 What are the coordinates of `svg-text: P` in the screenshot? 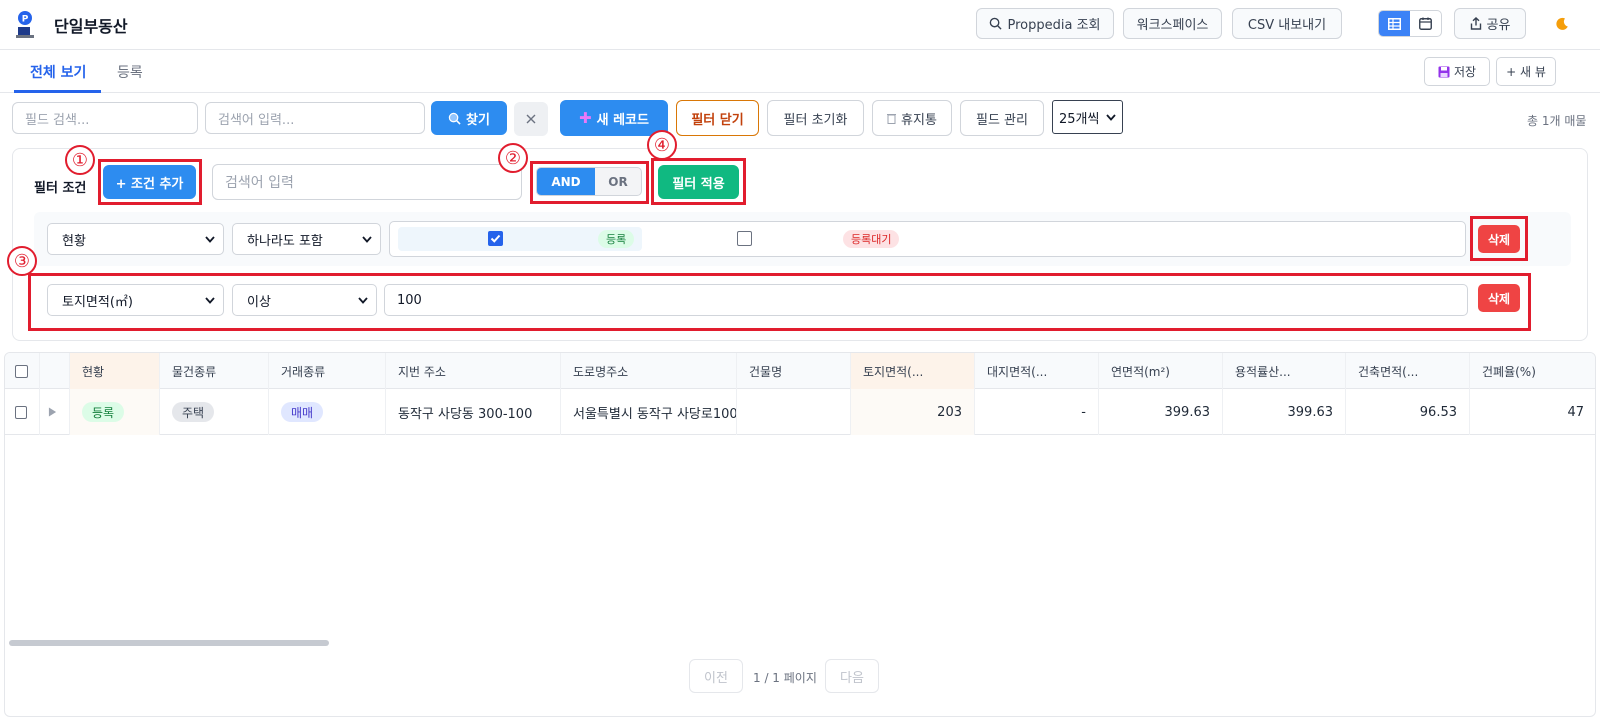 It's located at (25, 20).